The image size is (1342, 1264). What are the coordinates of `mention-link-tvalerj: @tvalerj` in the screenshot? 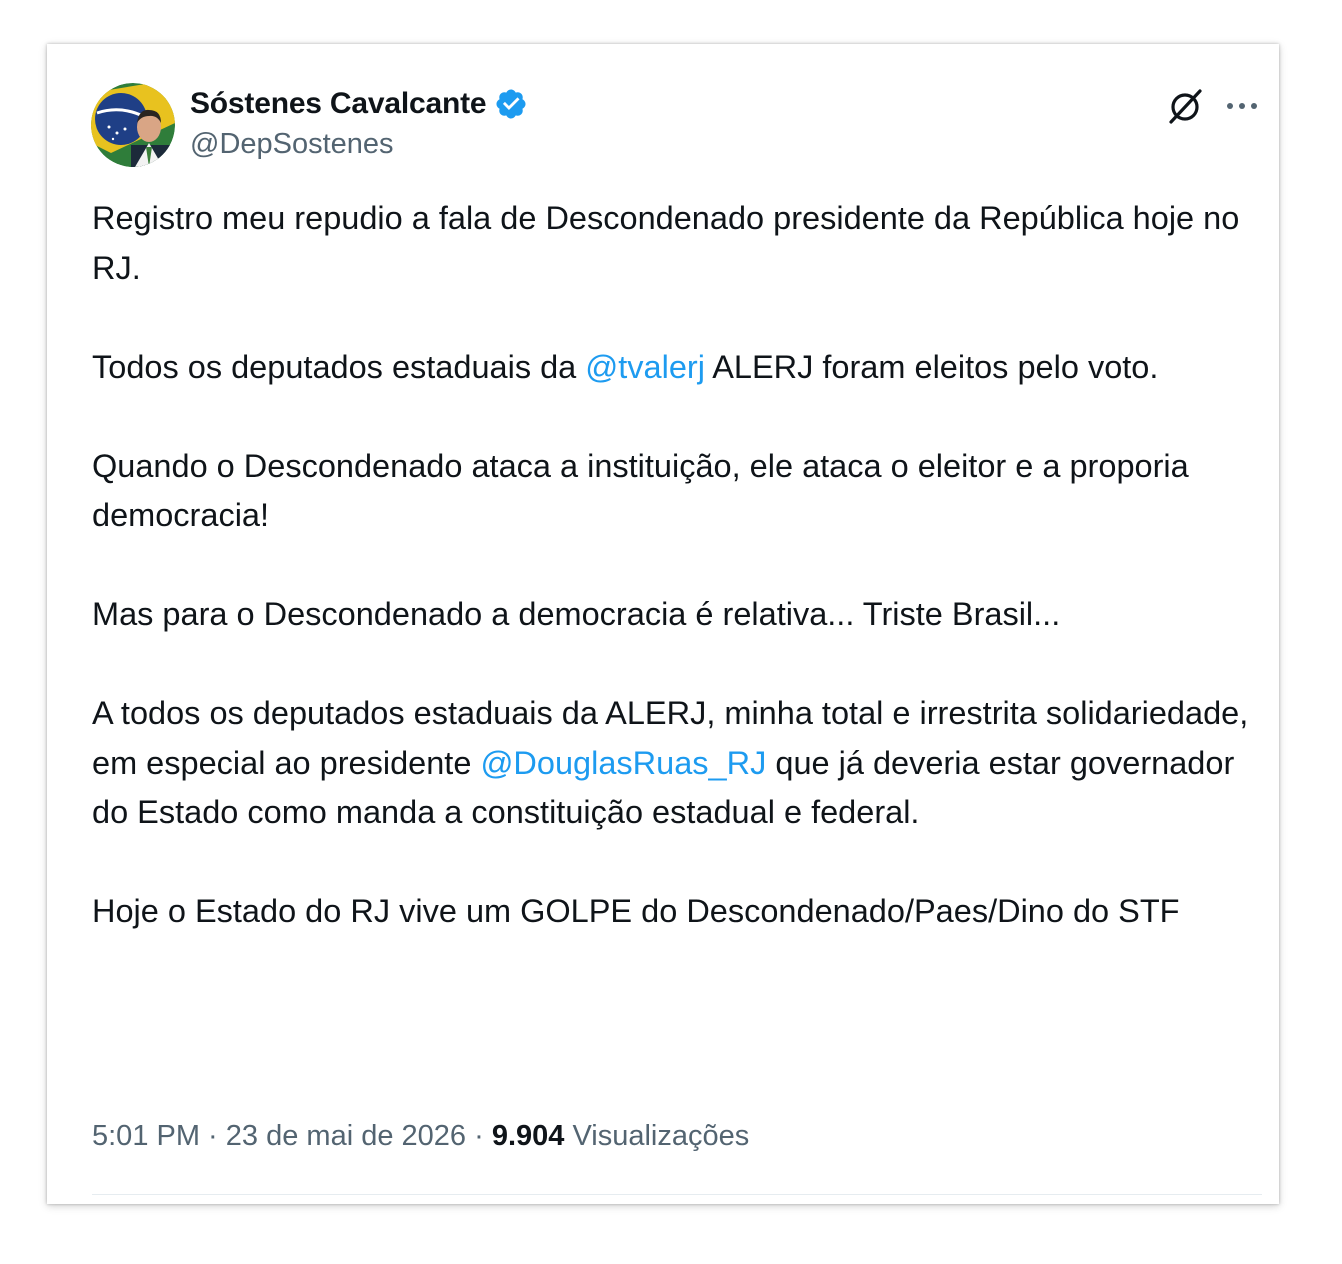 It's located at (645, 367).